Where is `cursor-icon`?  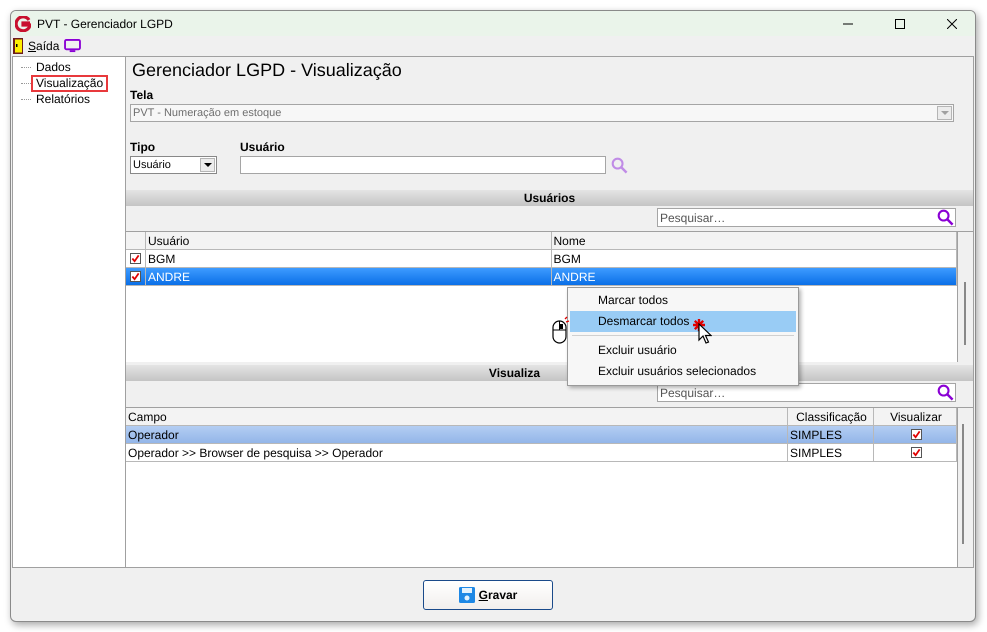 cursor-icon is located at coordinates (705, 334).